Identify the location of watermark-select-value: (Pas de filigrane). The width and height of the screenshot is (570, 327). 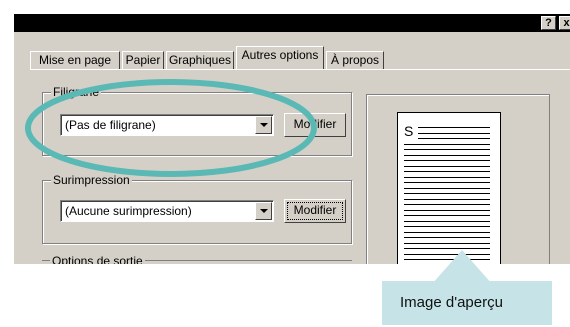
(110, 125).